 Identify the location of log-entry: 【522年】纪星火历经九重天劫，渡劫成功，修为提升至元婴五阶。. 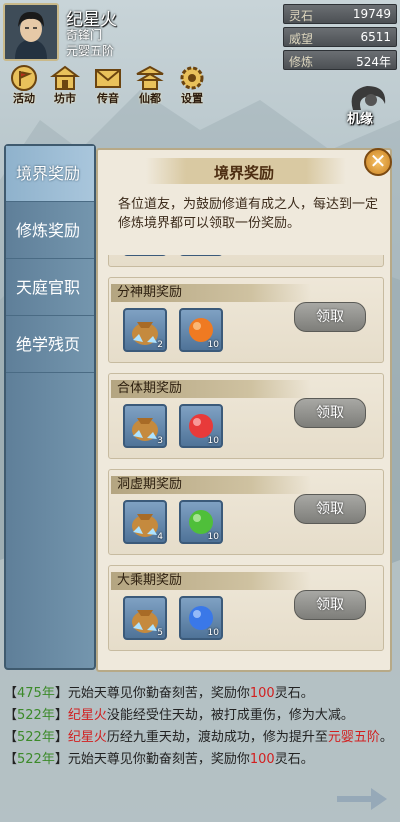
(198, 737).